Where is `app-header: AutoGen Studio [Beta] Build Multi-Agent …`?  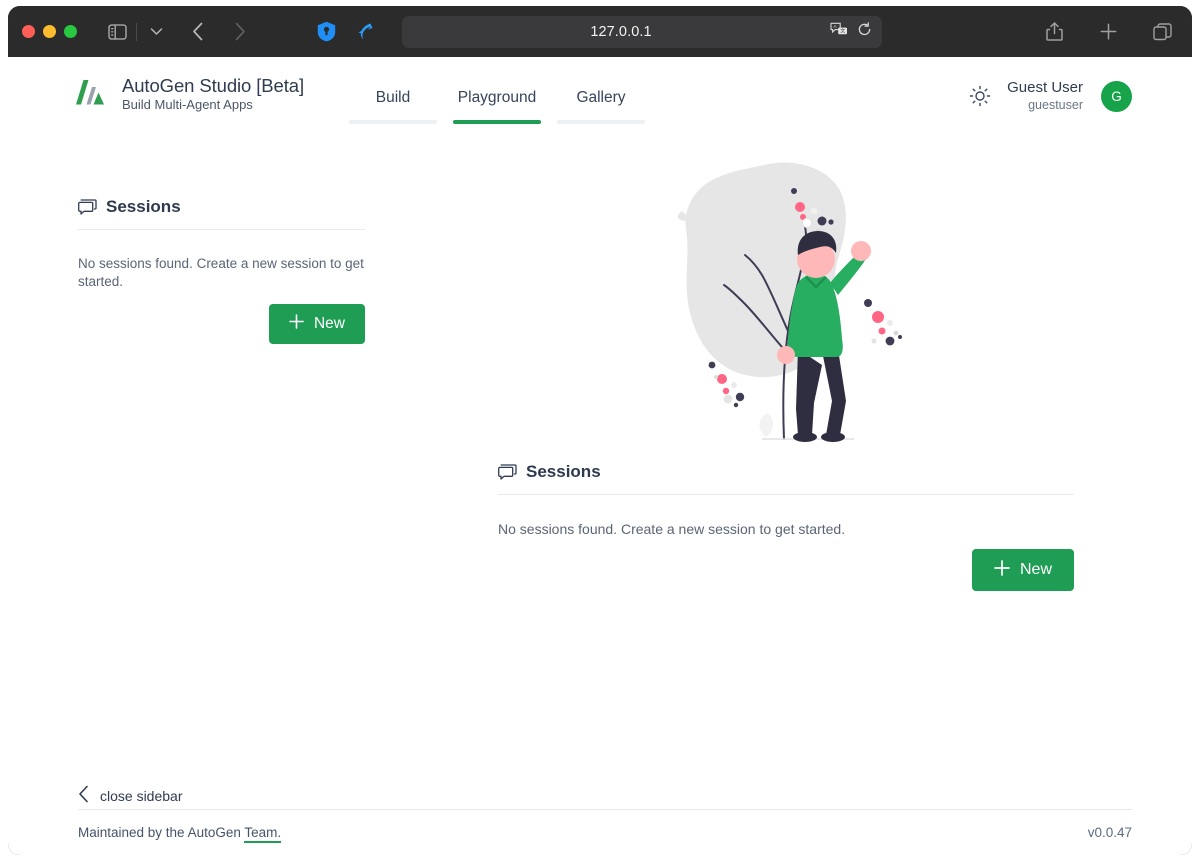 app-header: AutoGen Studio [Beta] Build Multi-Agent … is located at coordinates (600, 92).